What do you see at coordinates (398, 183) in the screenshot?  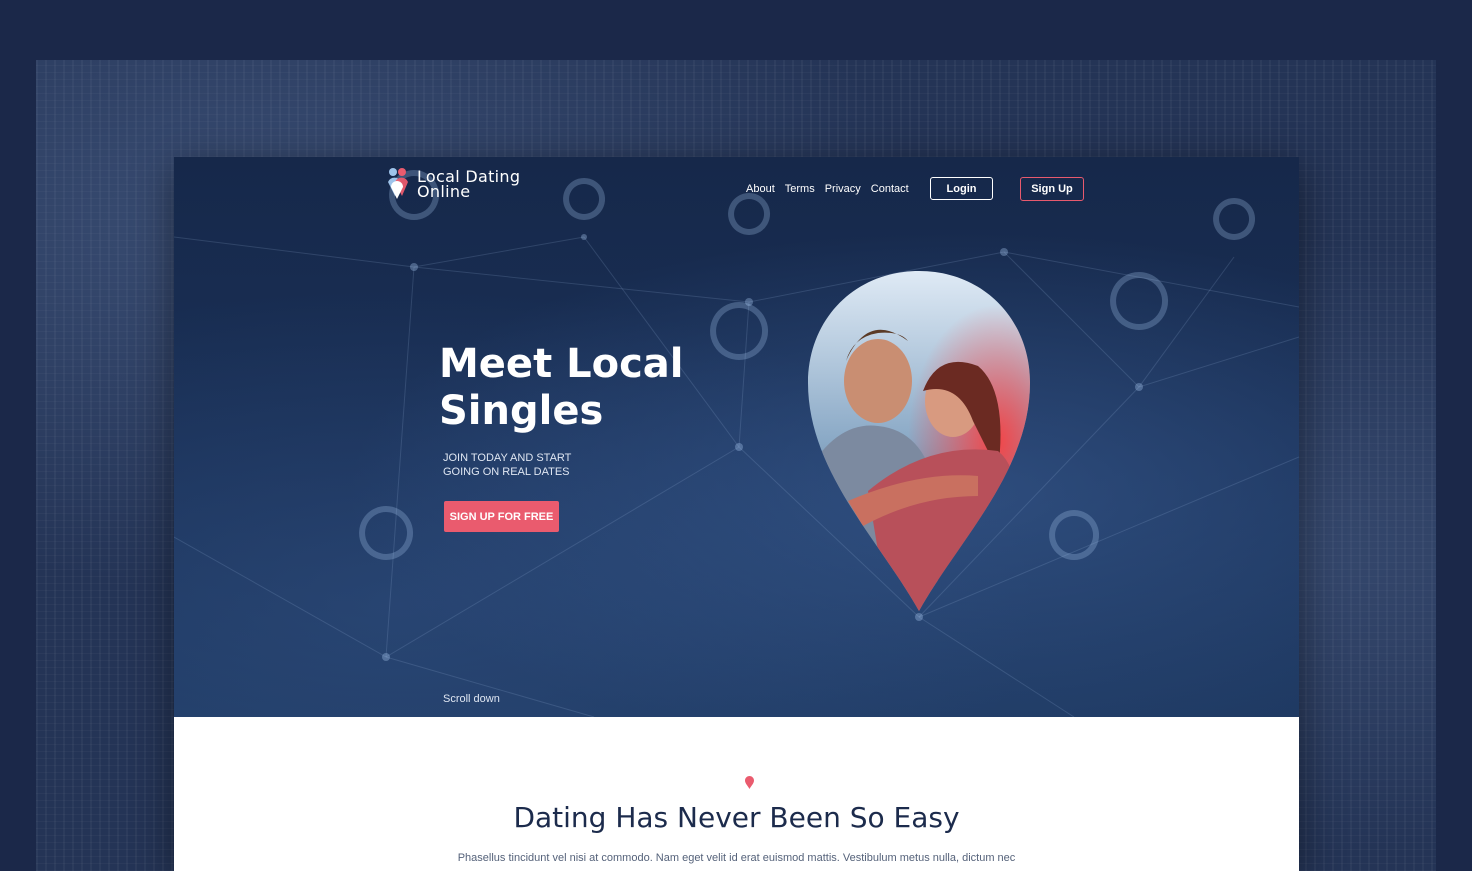 I see `couple-pin-logo-icon` at bounding box center [398, 183].